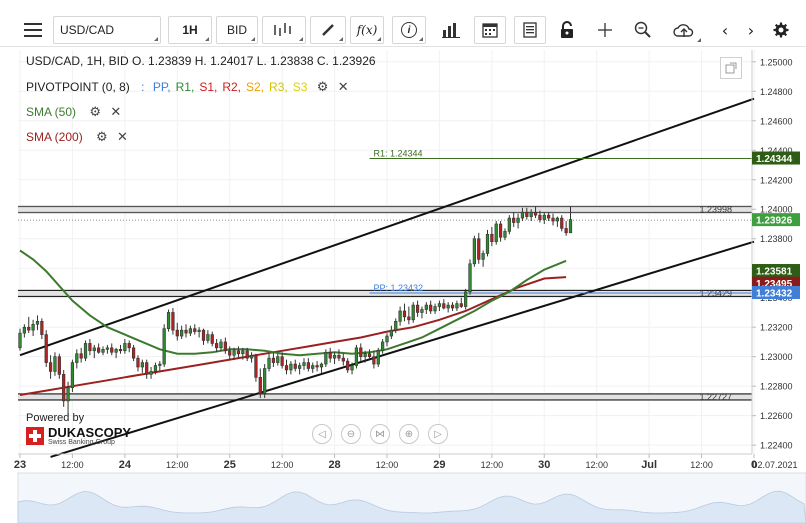 Image resolution: width=806 pixels, height=523 pixels. What do you see at coordinates (715, 210) in the screenshot?
I see `level-label: 1.23998` at bounding box center [715, 210].